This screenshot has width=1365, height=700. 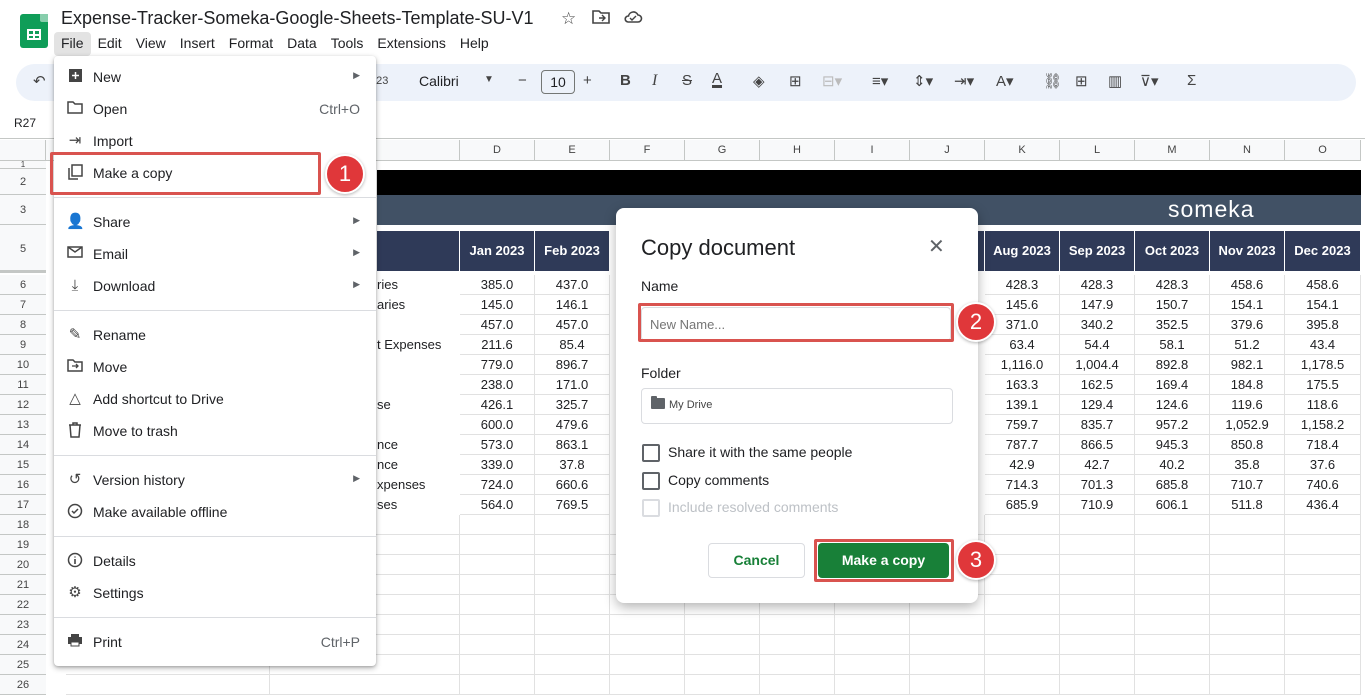 I want to click on menu-item-open: Open Ctrl+O, so click(x=215, y=109).